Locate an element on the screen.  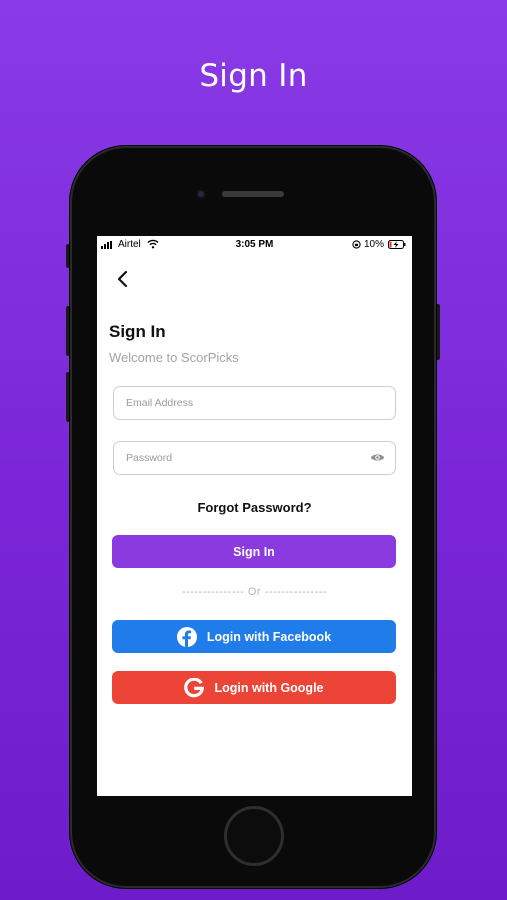
status-bar: Airtel 3:05 PM 10% is located at coordinates (254, 245).